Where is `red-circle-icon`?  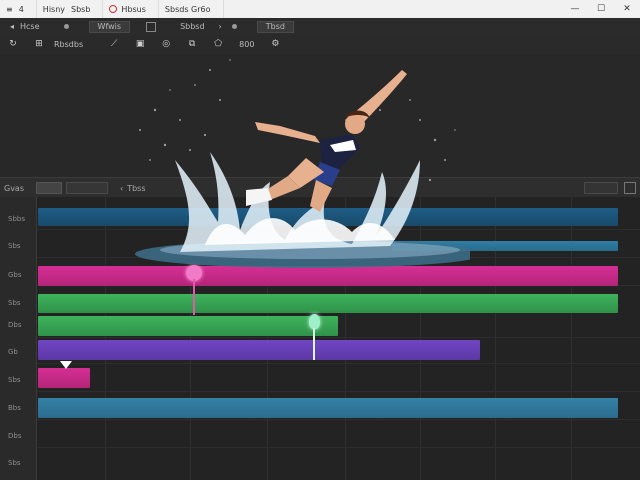
red-circle-icon is located at coordinates (113, 9).